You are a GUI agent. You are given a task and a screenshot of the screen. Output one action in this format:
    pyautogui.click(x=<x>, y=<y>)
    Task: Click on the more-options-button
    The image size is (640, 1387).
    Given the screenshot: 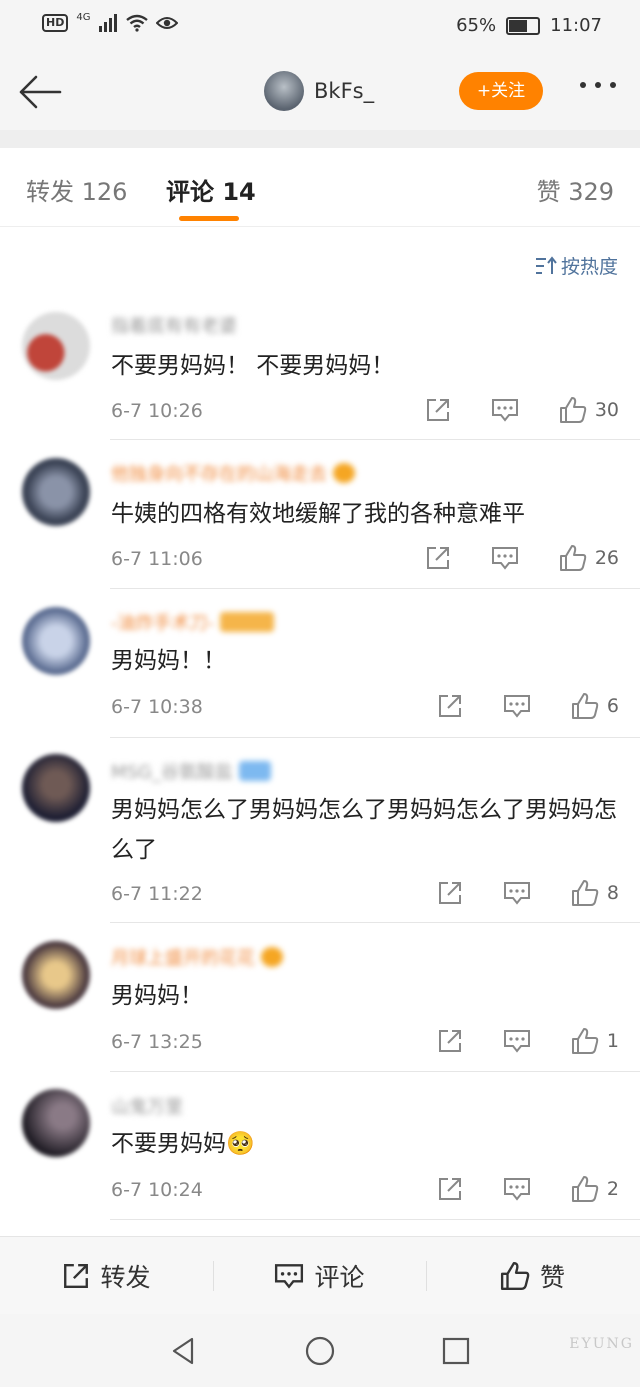 What is the action you would take?
    pyautogui.click(x=598, y=85)
    